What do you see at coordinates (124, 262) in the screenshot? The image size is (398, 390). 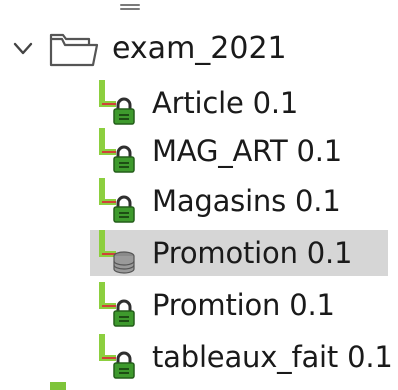 I see `database-icon` at bounding box center [124, 262].